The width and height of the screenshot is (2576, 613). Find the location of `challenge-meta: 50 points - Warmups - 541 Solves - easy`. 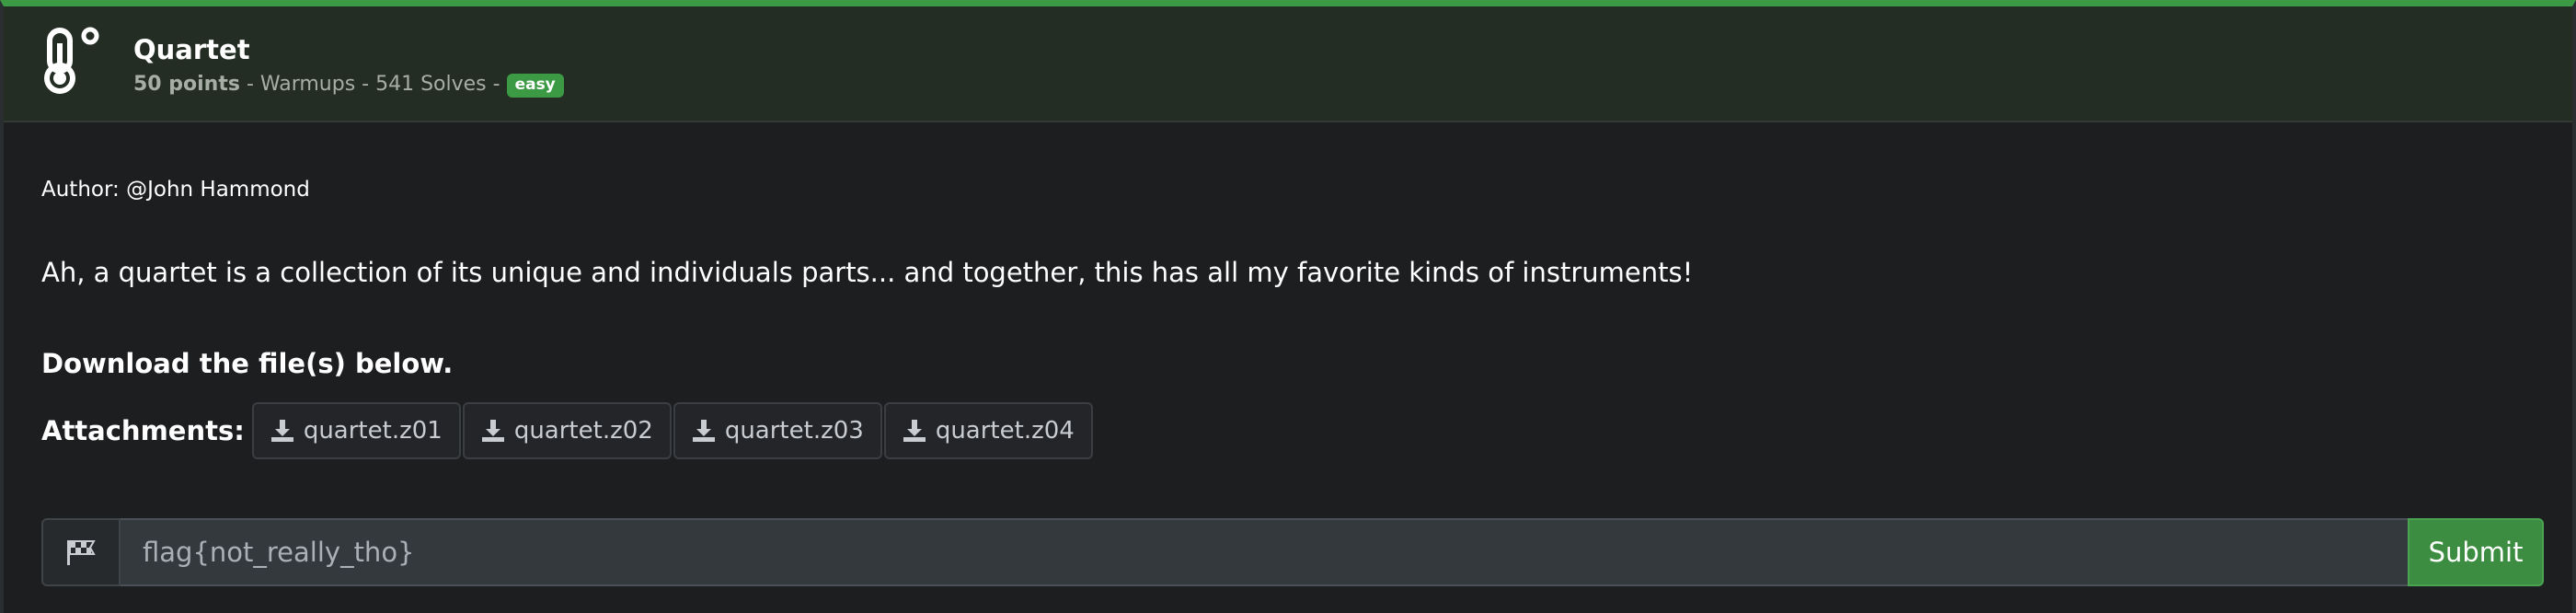

challenge-meta: 50 points - Warmups - 541 Solves - easy is located at coordinates (348, 85).